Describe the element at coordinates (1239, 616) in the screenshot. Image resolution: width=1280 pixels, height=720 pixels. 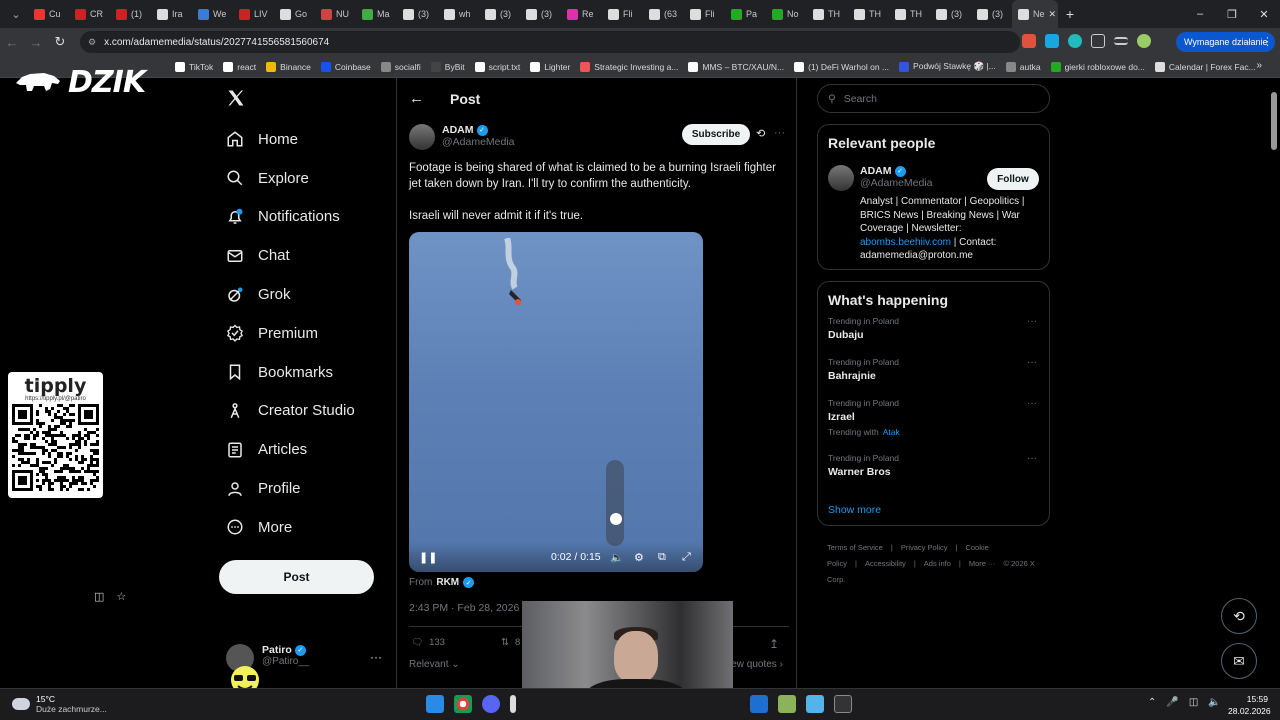
I see `grok-fab-icon: ⟲` at that location.